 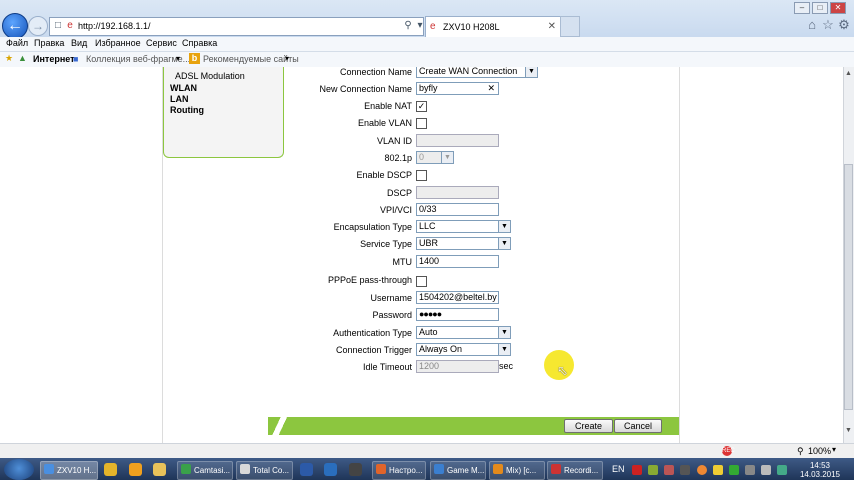 I want to click on network-icon, so click(x=750, y=470).